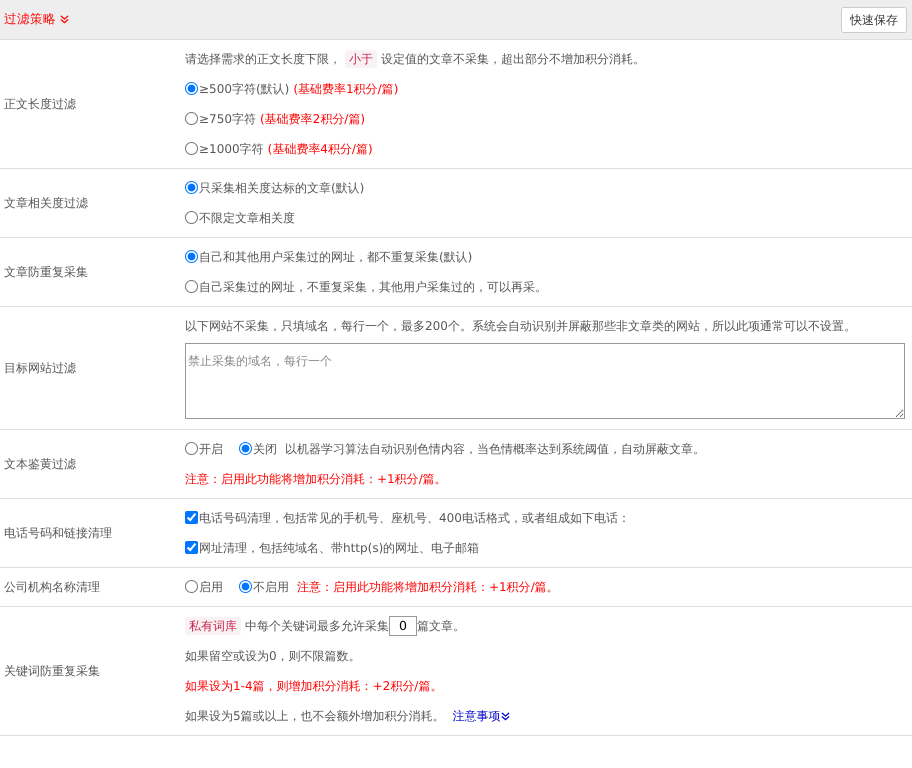  What do you see at coordinates (231, 149) in the screenshot?
I see `option-label: ≥1000字符` at bounding box center [231, 149].